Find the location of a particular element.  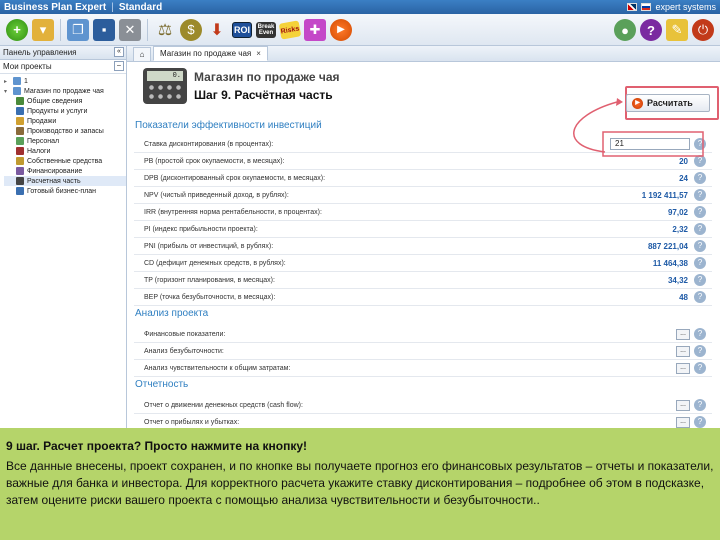

tab-project: Магазин по продаже чая × is located at coordinates (210, 53).